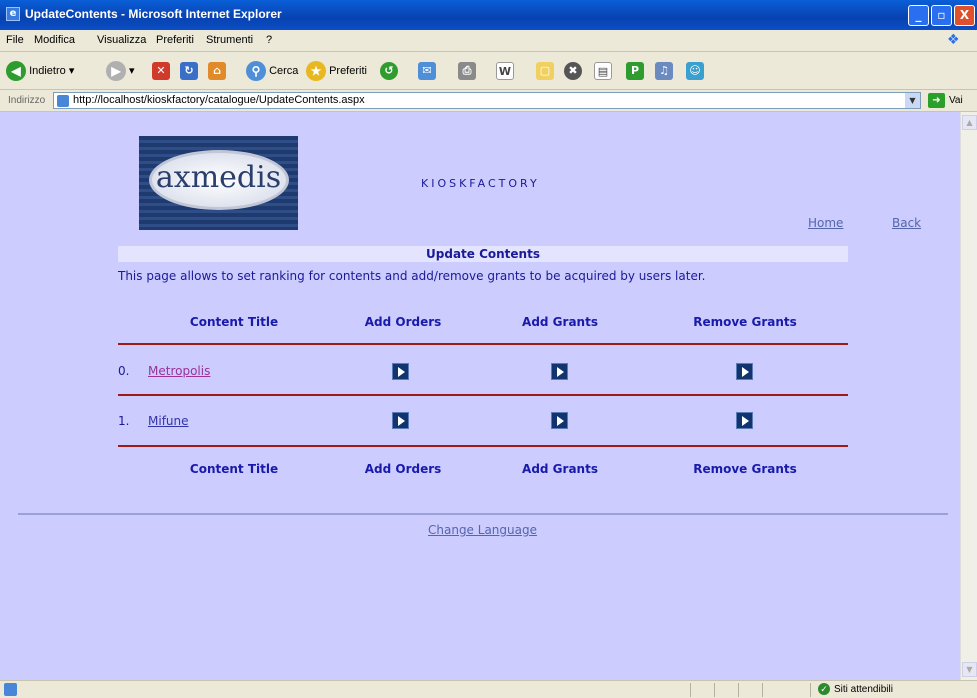  What do you see at coordinates (483, 254) in the screenshot?
I see `page-title: Update Contents` at bounding box center [483, 254].